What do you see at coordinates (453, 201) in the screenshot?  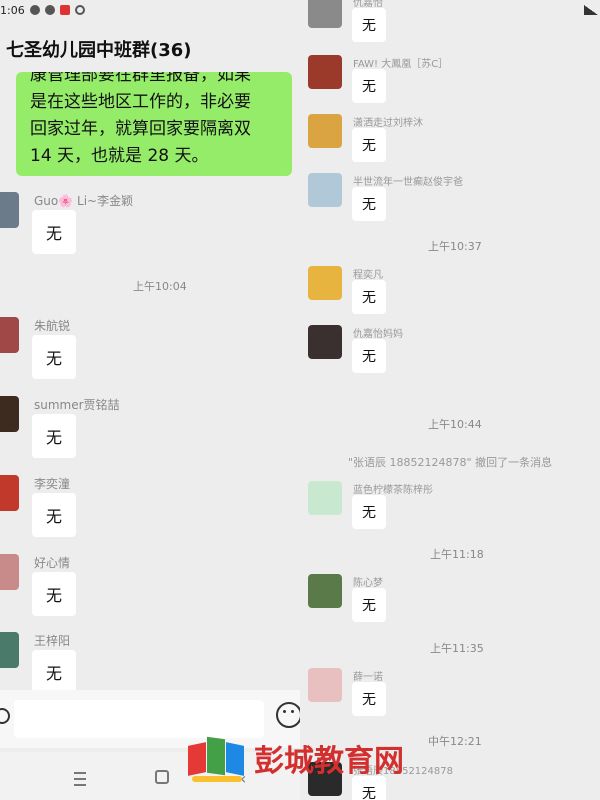 I see `message-row: 半世流年一世癫赵俊宇爸 无` at bounding box center [453, 201].